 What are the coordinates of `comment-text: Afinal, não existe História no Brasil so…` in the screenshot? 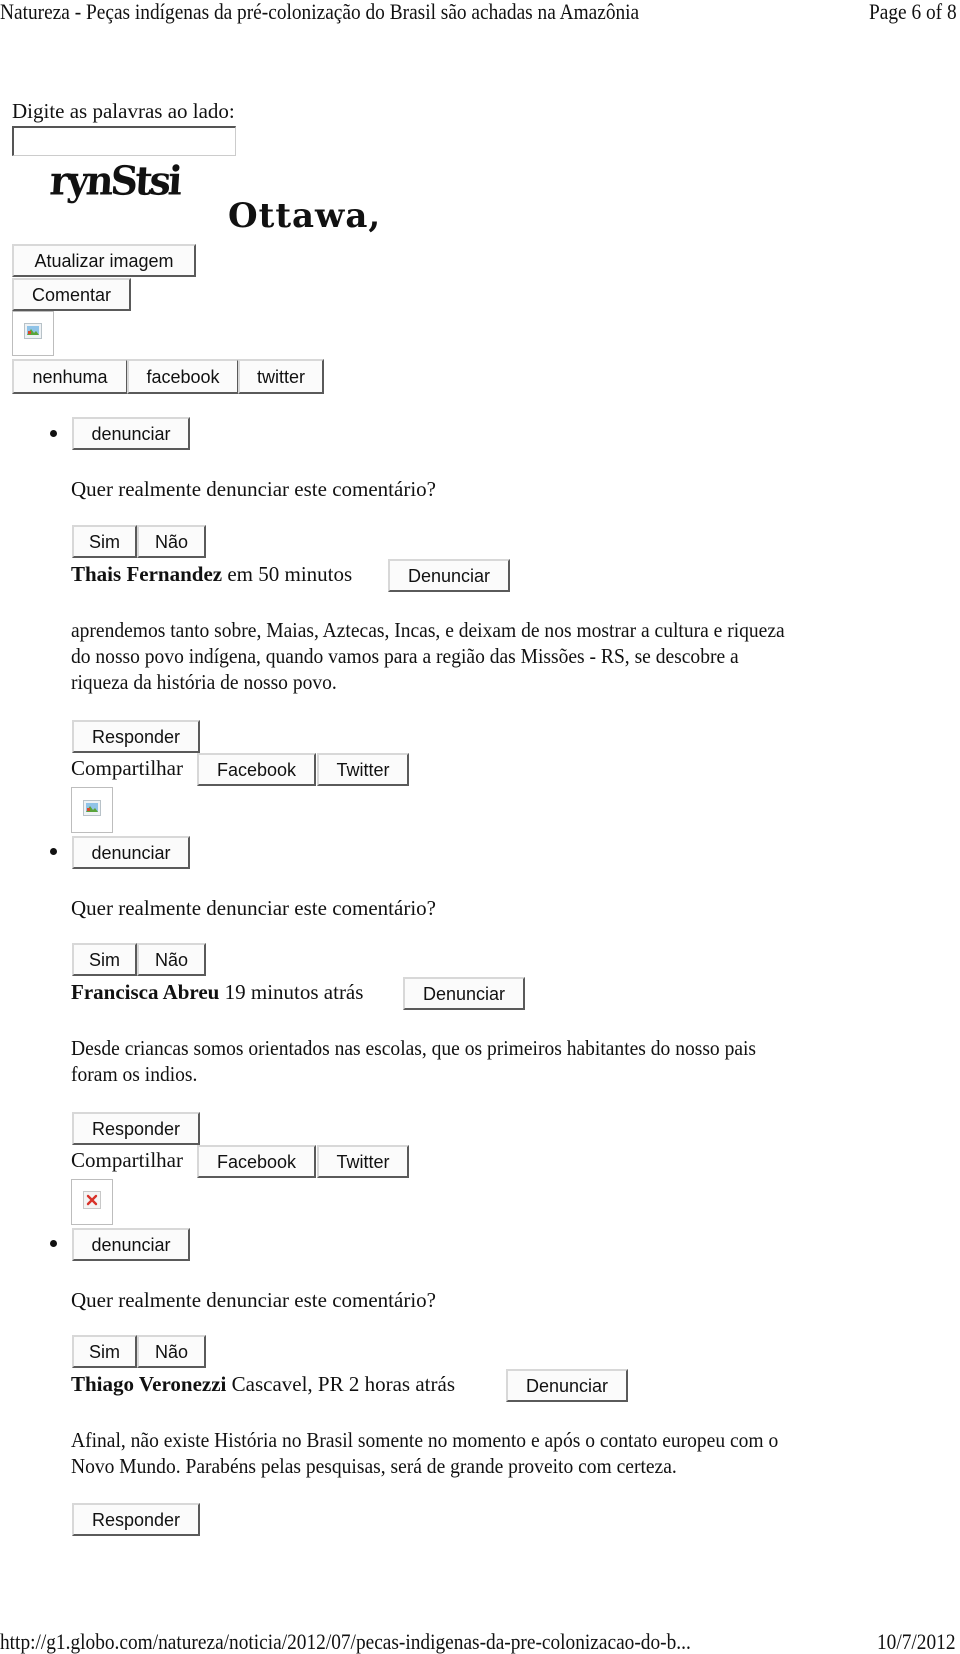 It's located at (489, 1453).